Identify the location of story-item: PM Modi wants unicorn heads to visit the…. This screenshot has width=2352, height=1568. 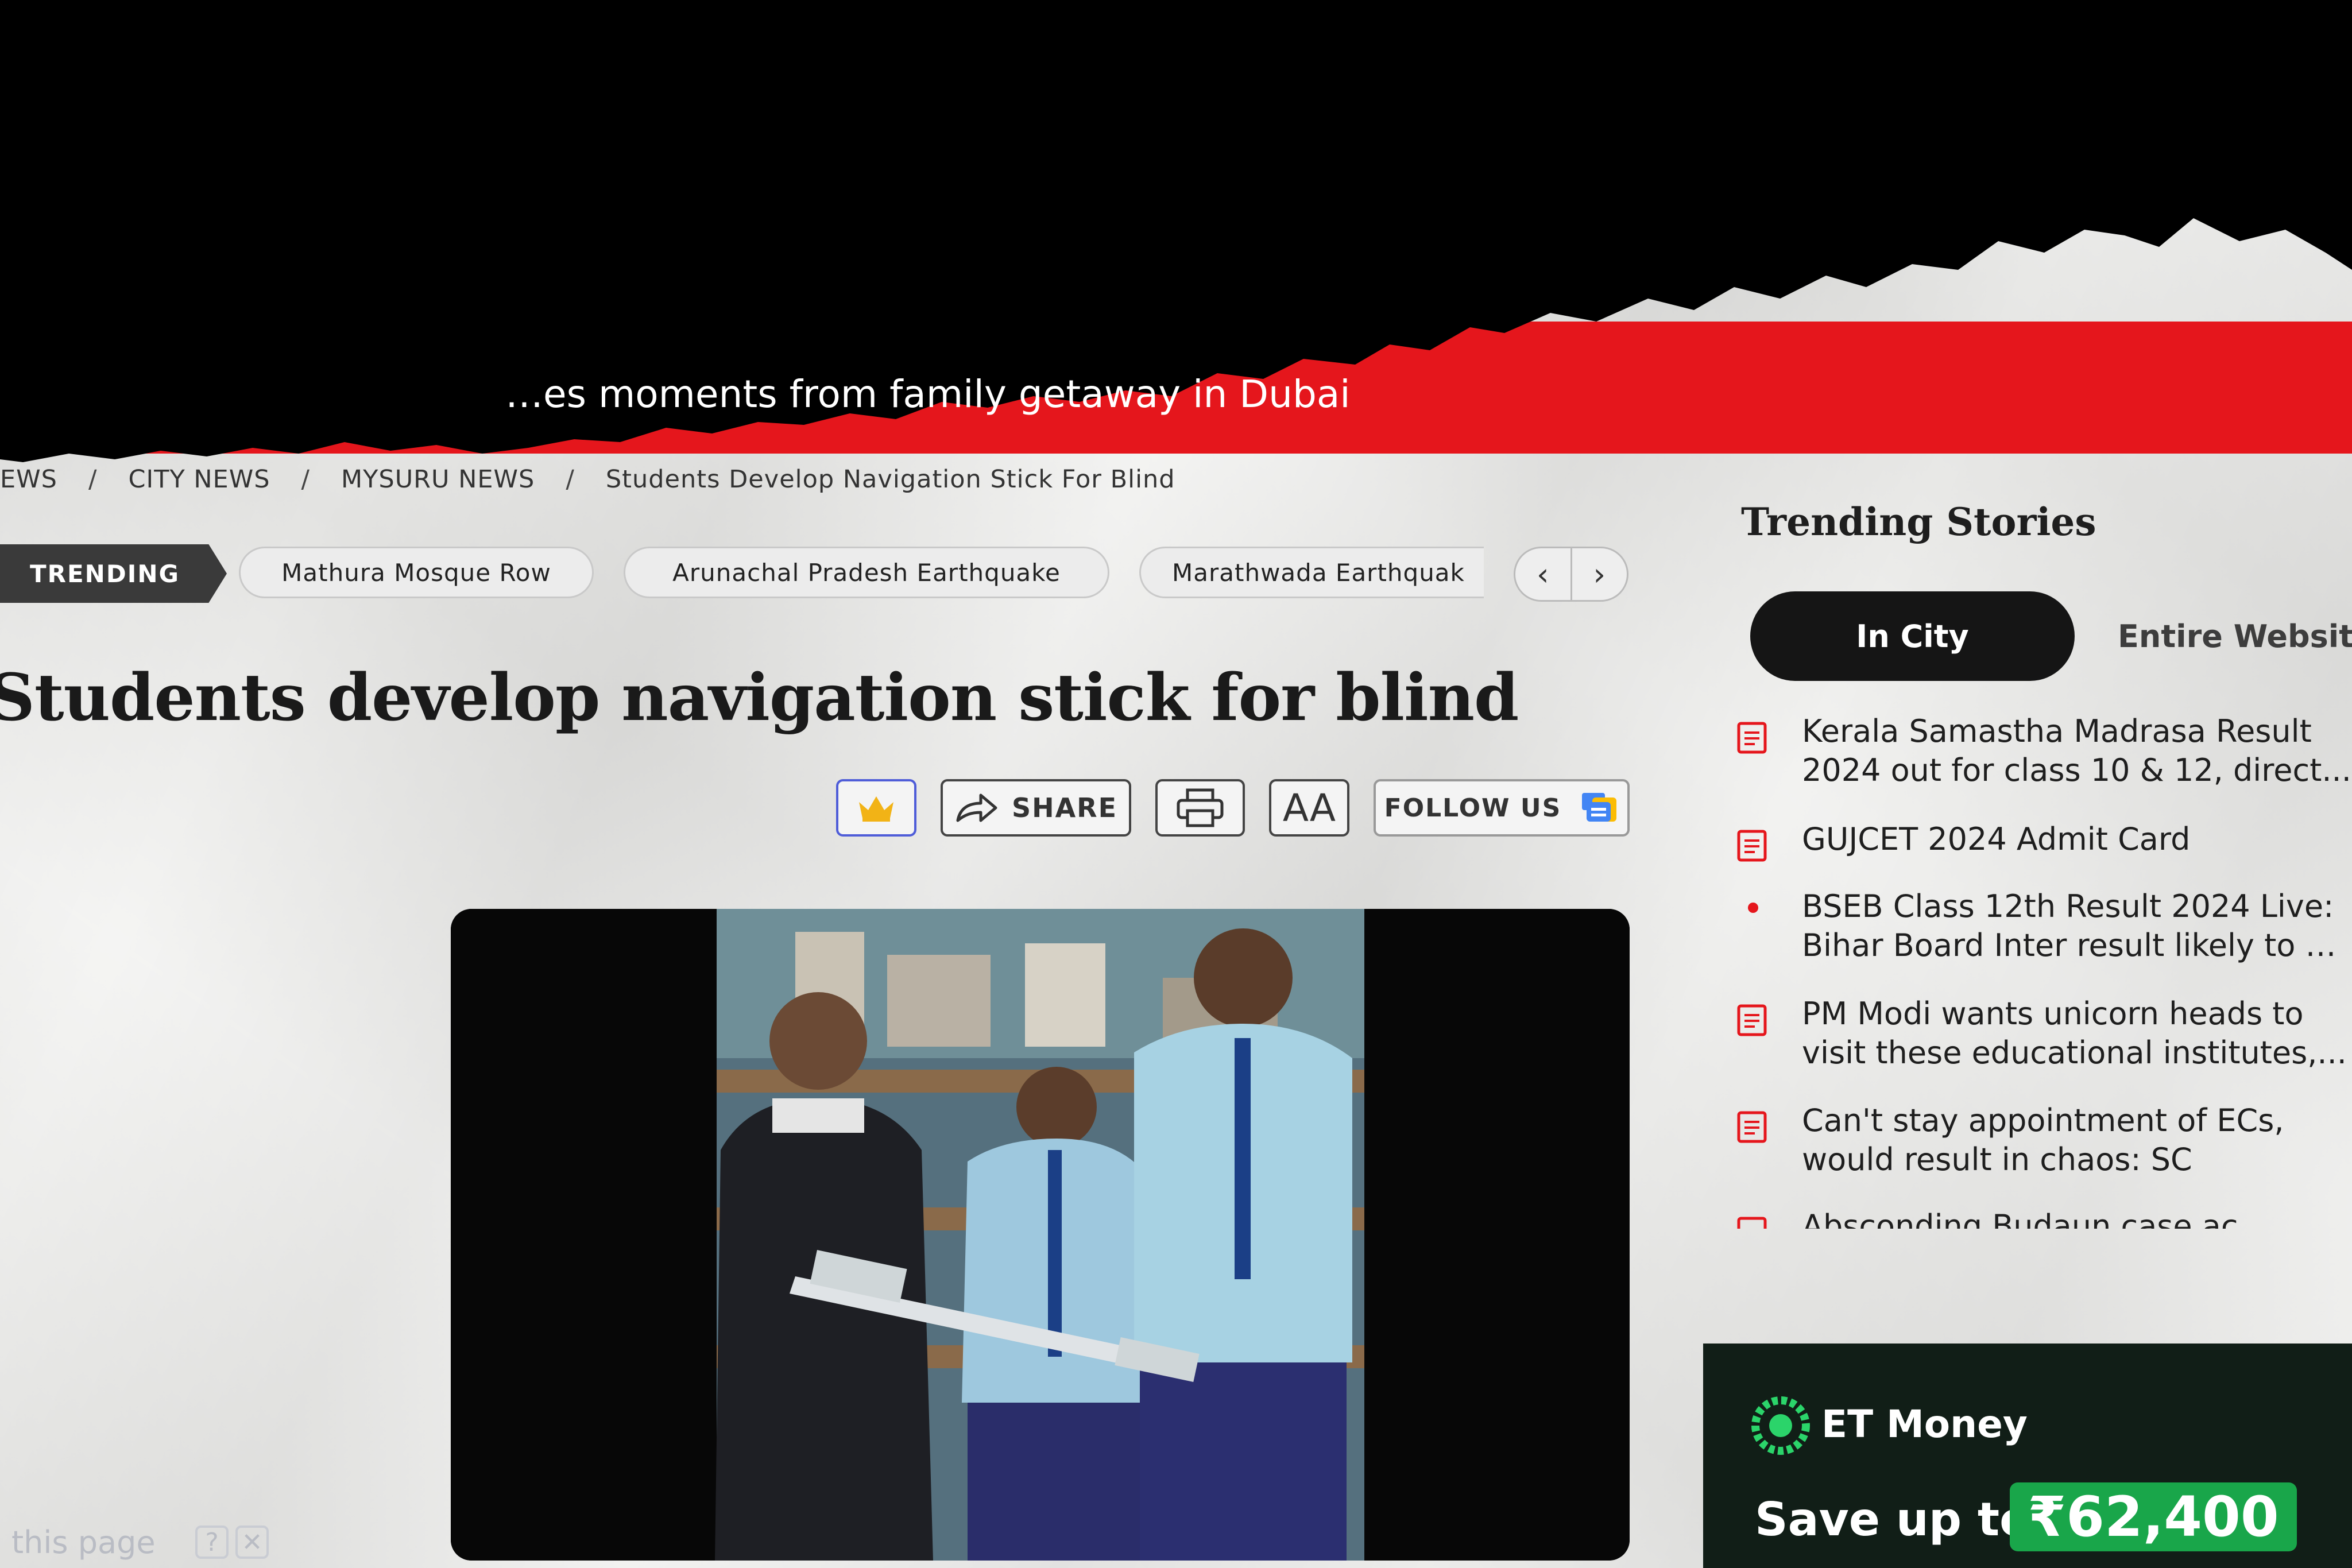
(2043, 1033).